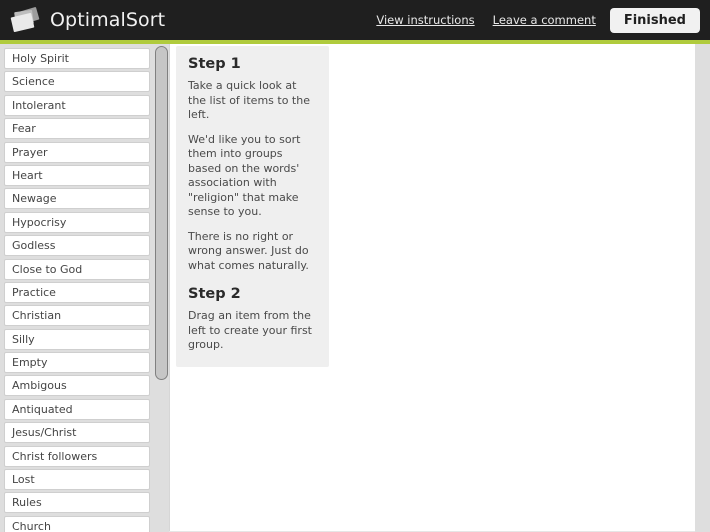  Describe the element at coordinates (77, 105) in the screenshot. I see `list-item: Intolerant` at that location.